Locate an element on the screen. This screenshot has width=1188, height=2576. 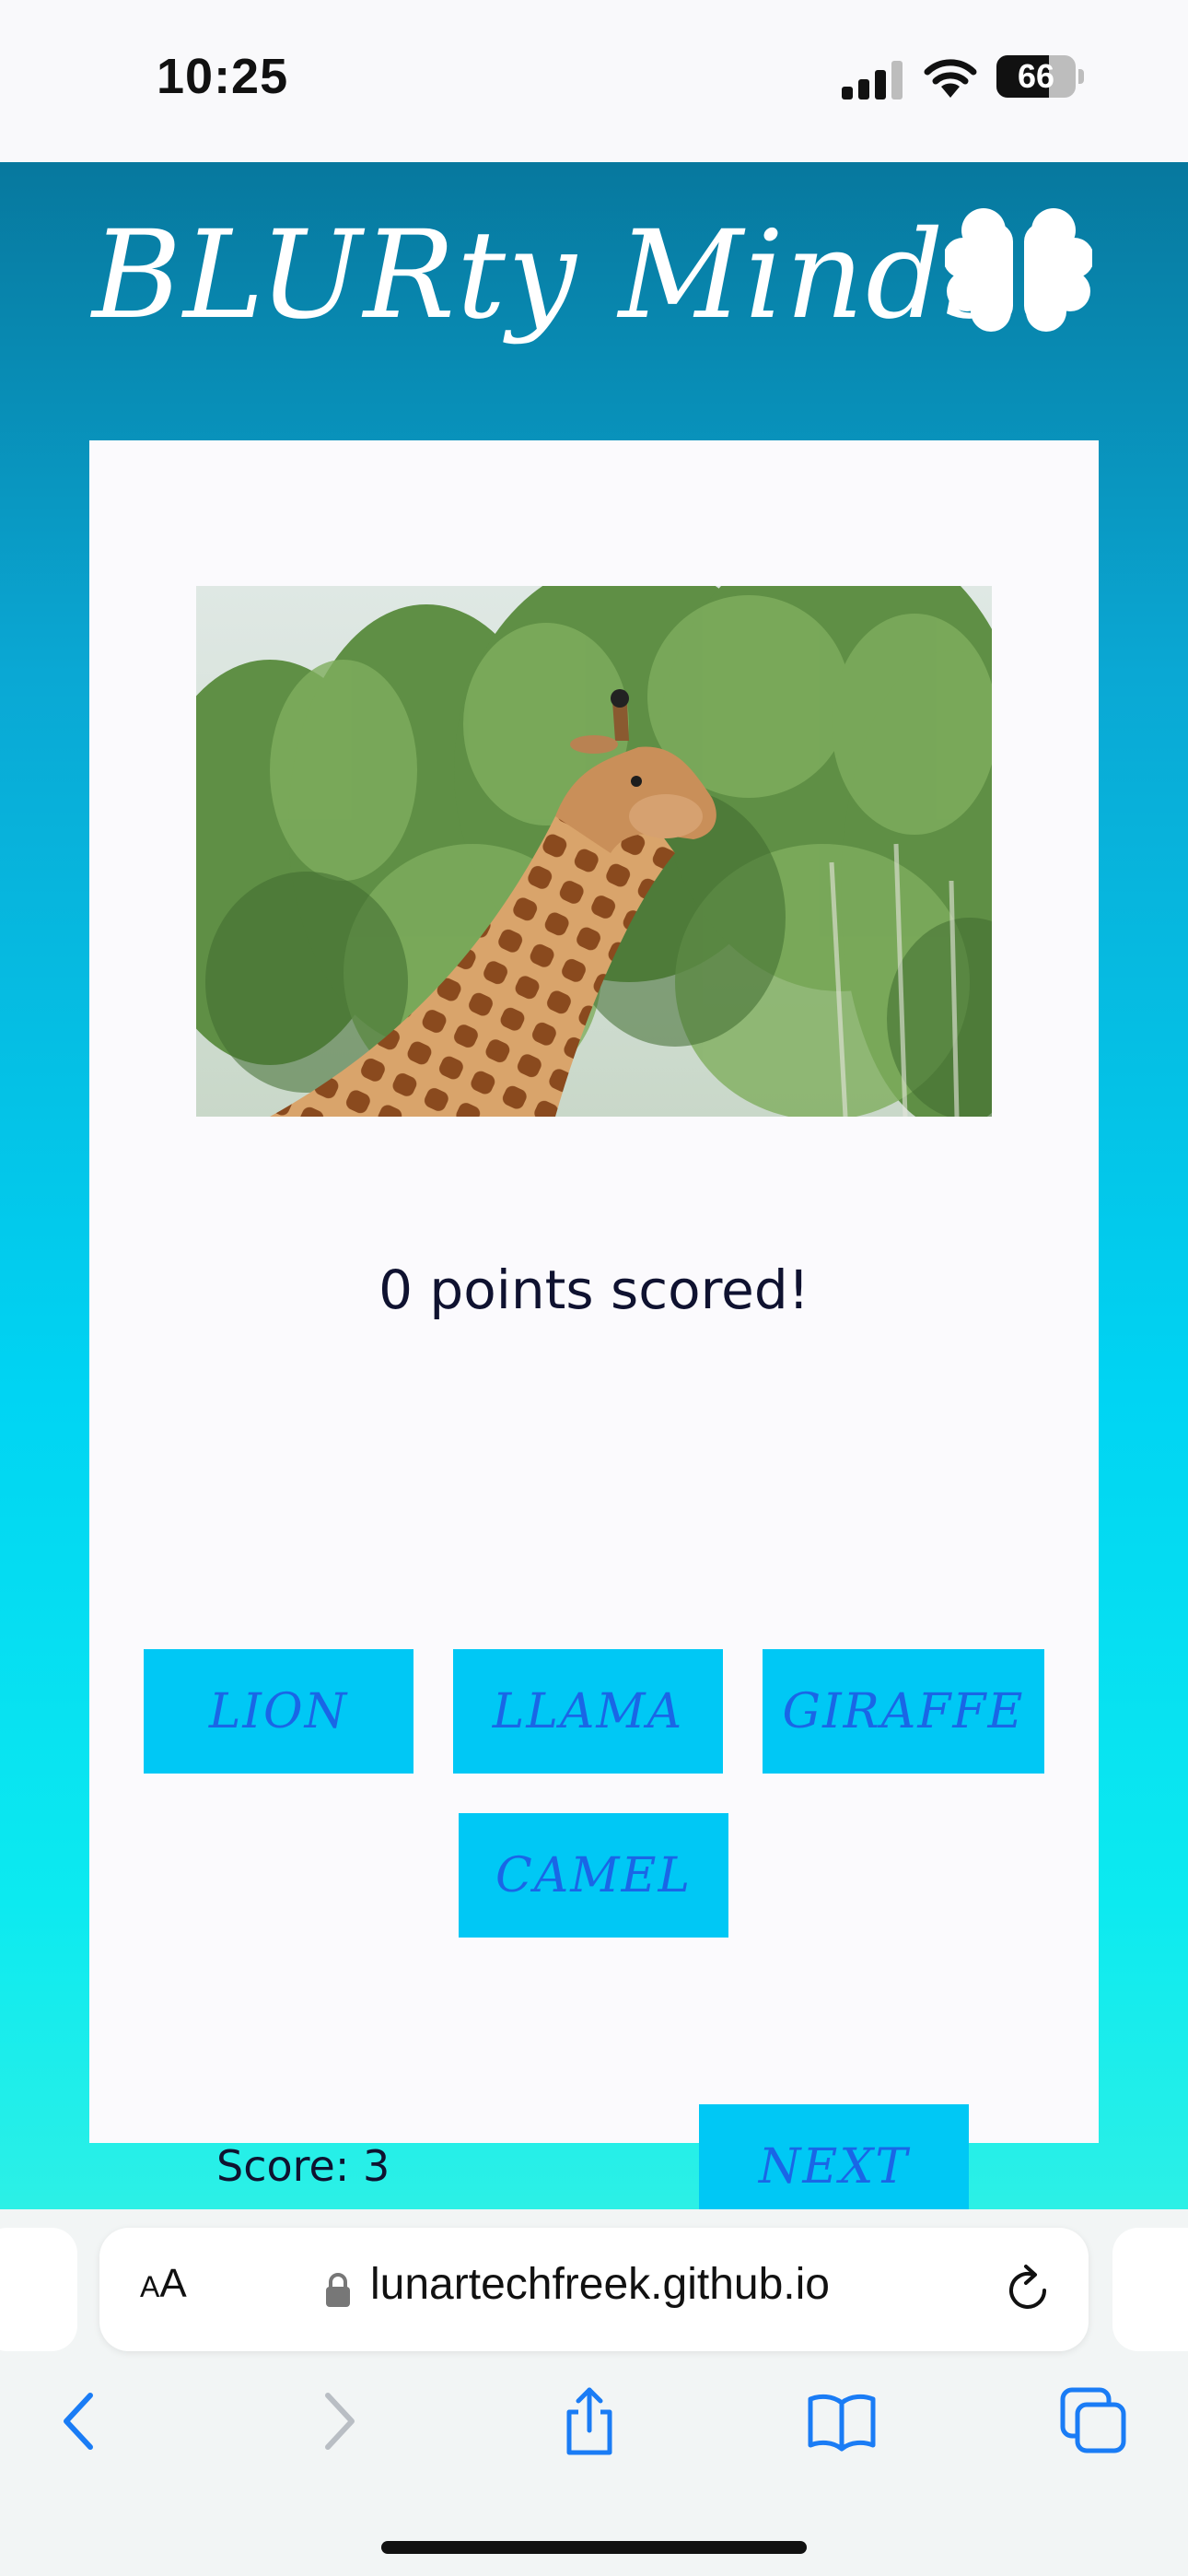
status-bar: 10:25 66 is located at coordinates (594, 81).